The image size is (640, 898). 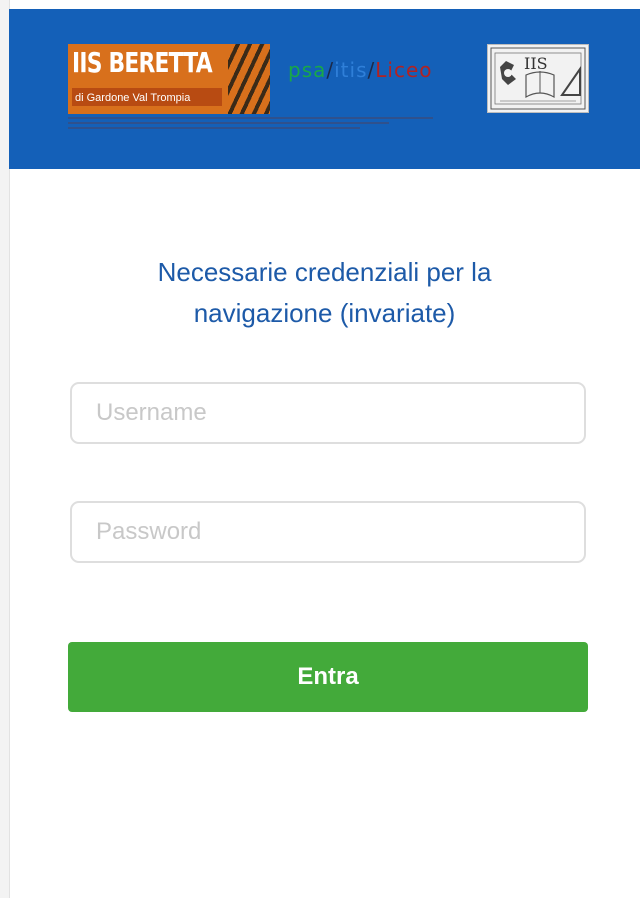 What do you see at coordinates (324, 272) in the screenshot?
I see `page-title-line-1: Necessarie credenziali per la` at bounding box center [324, 272].